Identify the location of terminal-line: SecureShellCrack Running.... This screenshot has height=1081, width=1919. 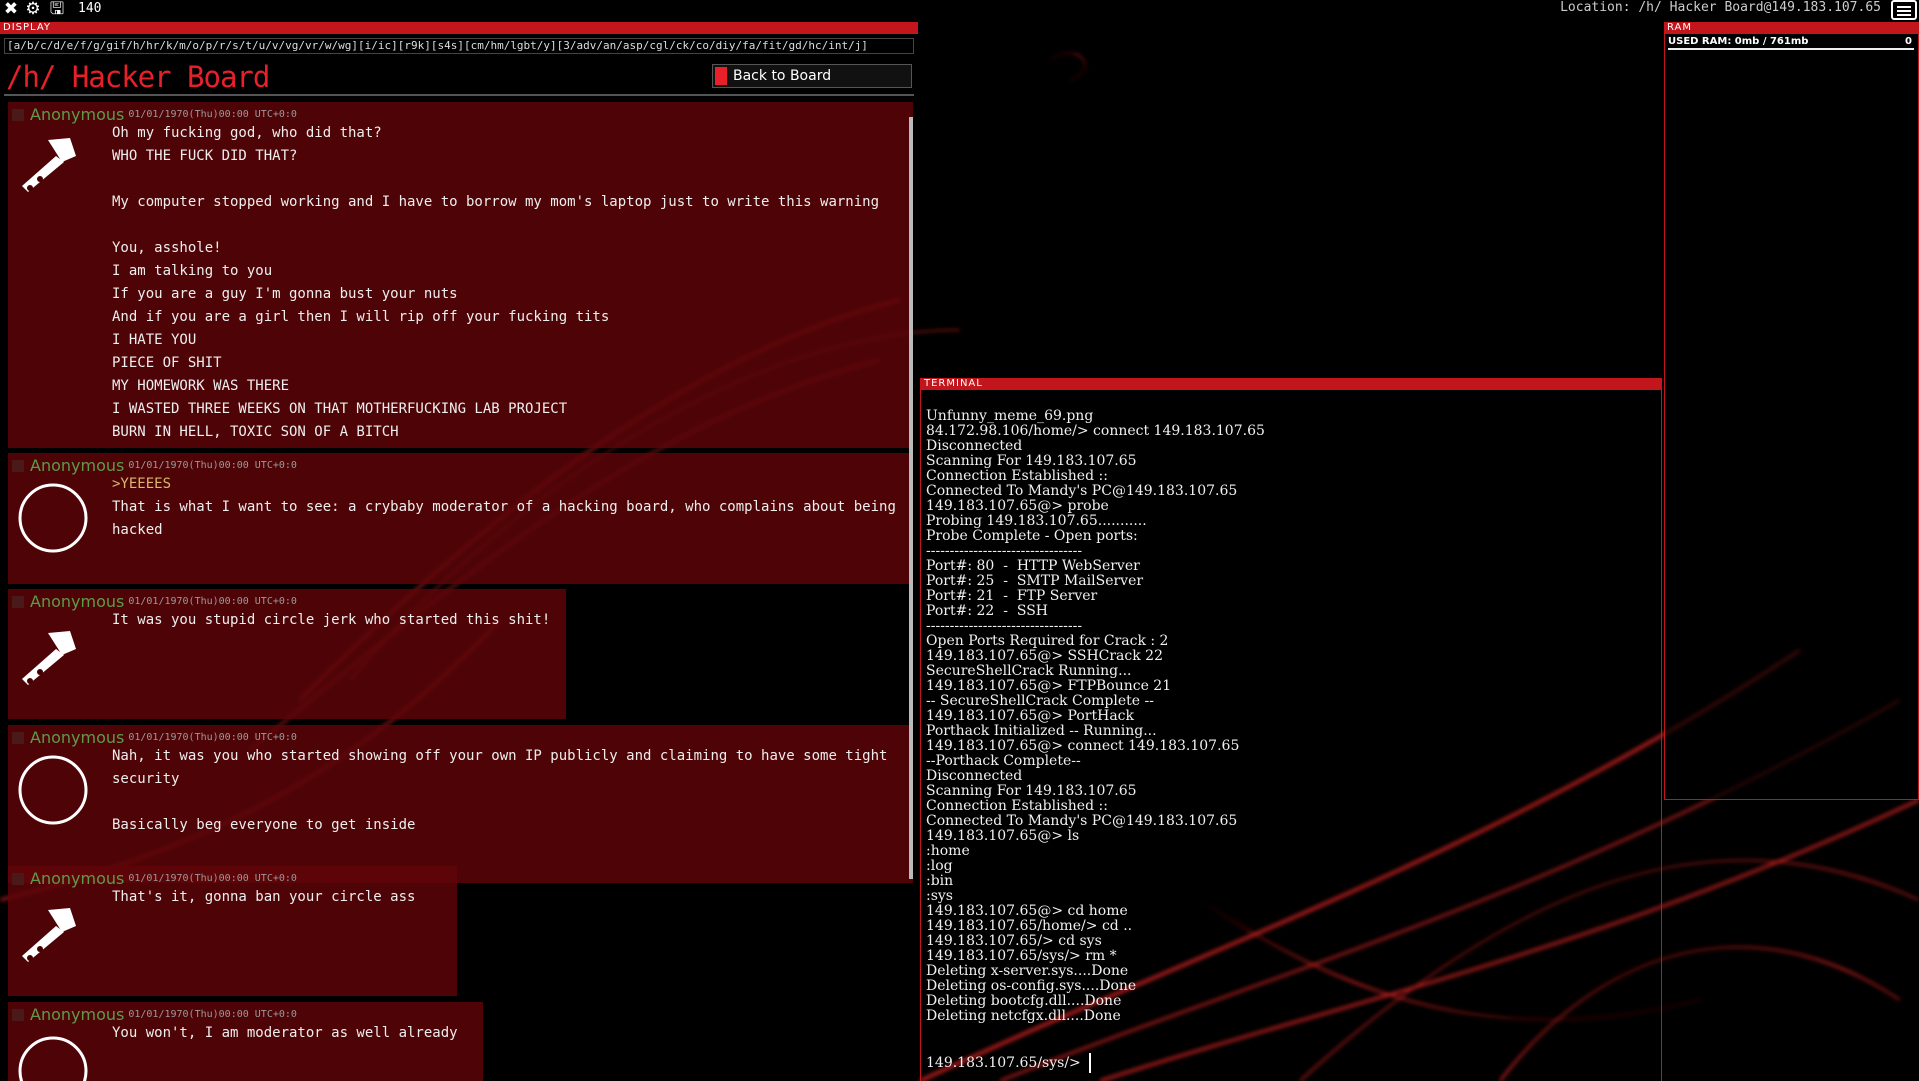
(1029, 671).